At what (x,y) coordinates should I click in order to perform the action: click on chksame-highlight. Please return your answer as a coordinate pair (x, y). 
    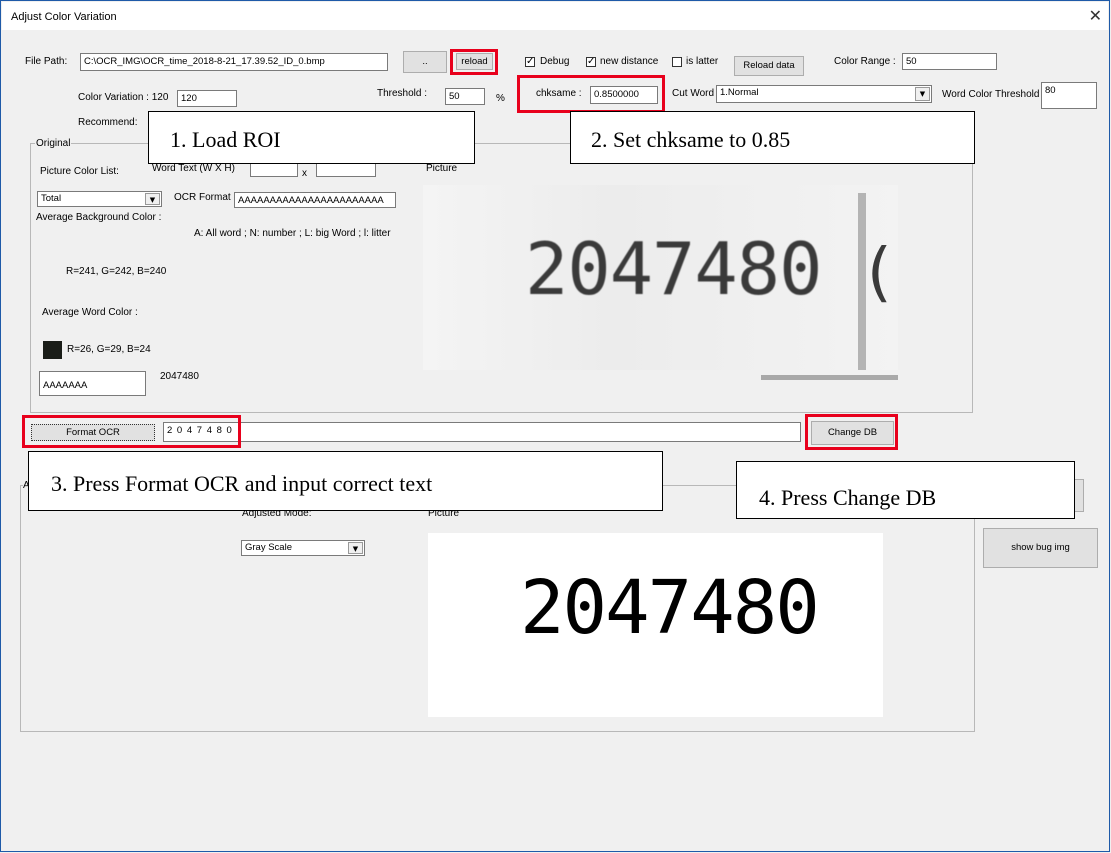
    Looking at the image, I should click on (591, 94).